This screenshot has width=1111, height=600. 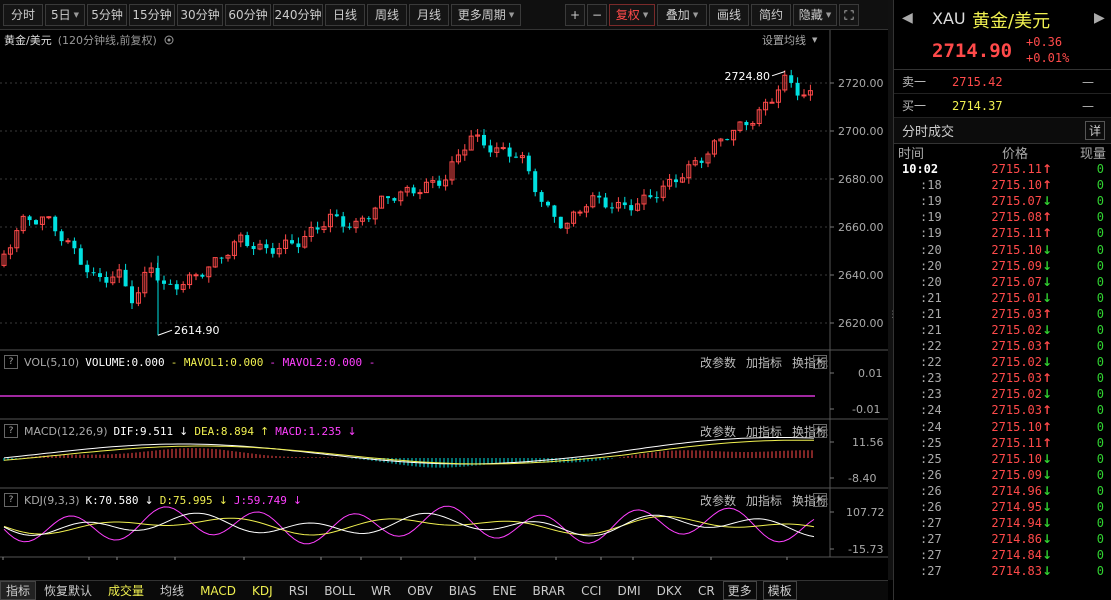 I want to click on macd-tab: MACD, so click(x=218, y=591).